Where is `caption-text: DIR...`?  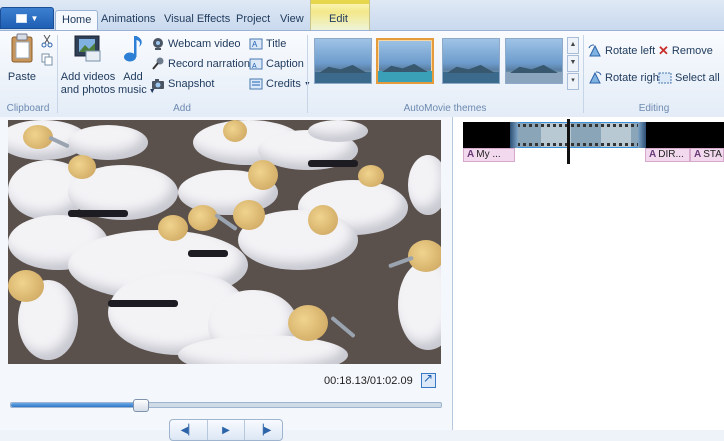
caption-text: DIR... is located at coordinates (671, 154).